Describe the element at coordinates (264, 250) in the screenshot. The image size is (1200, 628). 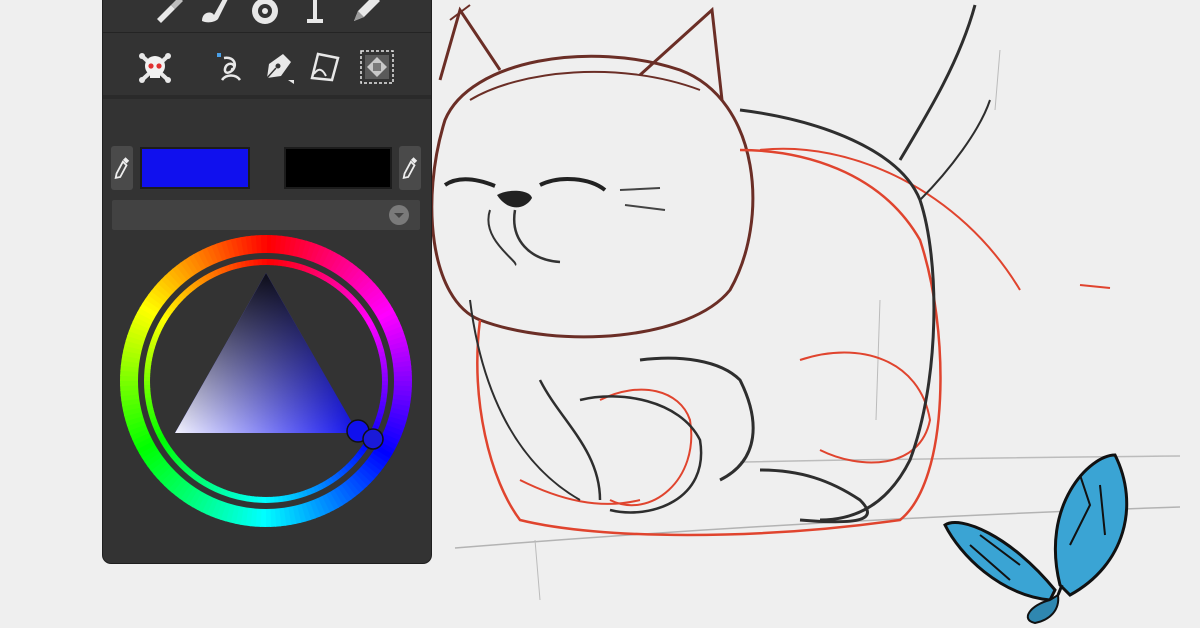
I see `hue-segment` at that location.